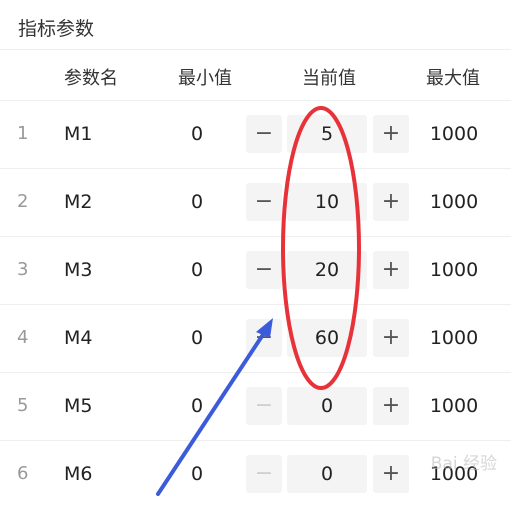 This screenshot has height=509, width=511. Describe the element at coordinates (205, 78) in the screenshot. I see `header-min-value: 最小值` at that location.